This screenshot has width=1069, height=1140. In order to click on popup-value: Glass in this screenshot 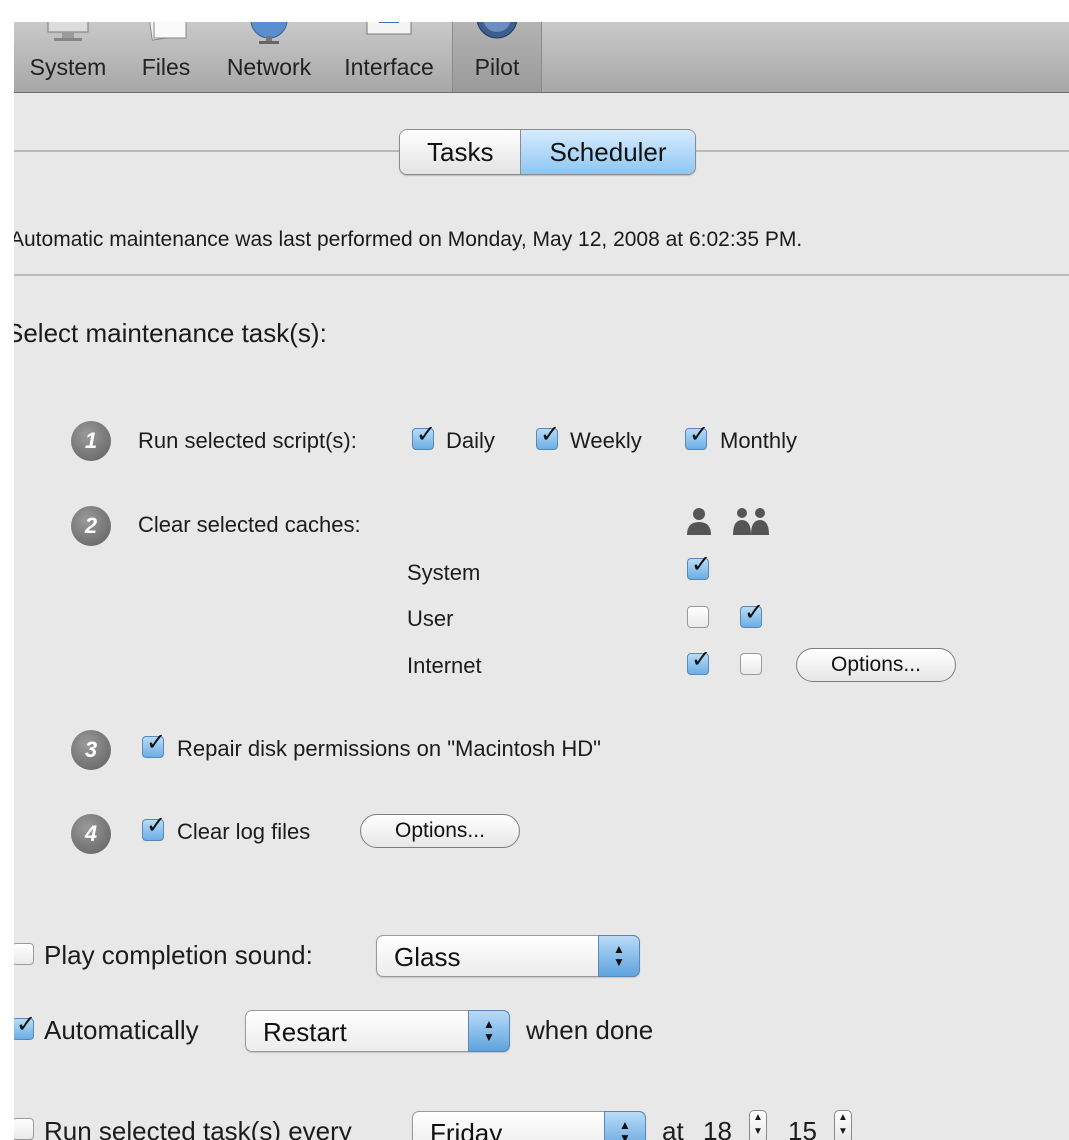, I will do `click(427, 957)`.